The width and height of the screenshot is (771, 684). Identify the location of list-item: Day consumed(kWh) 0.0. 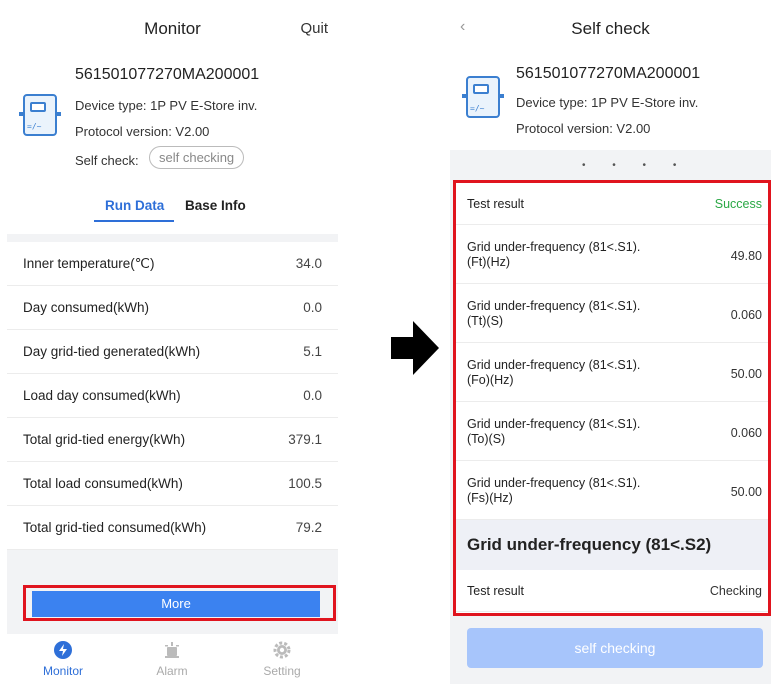
(172, 308).